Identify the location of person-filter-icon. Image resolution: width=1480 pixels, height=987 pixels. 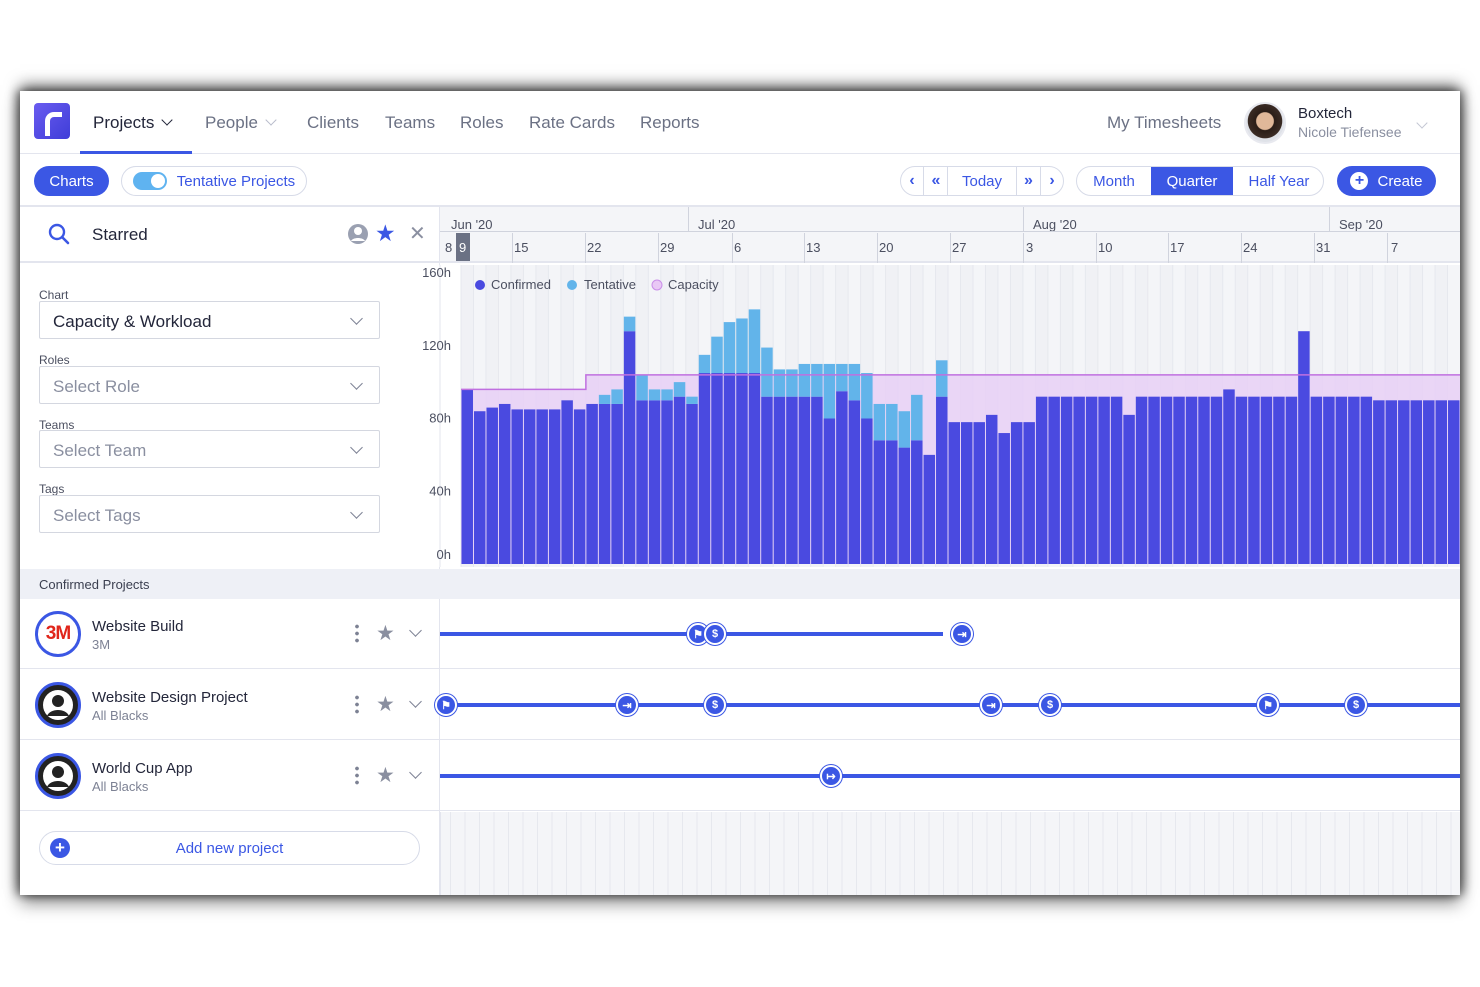
(358, 234).